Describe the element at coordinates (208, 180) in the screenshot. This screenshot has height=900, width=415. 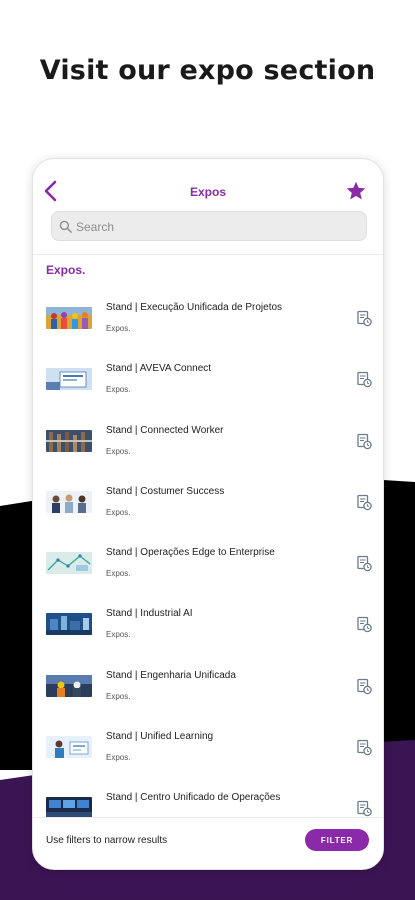
I see `top-app-bar: Expos` at that location.